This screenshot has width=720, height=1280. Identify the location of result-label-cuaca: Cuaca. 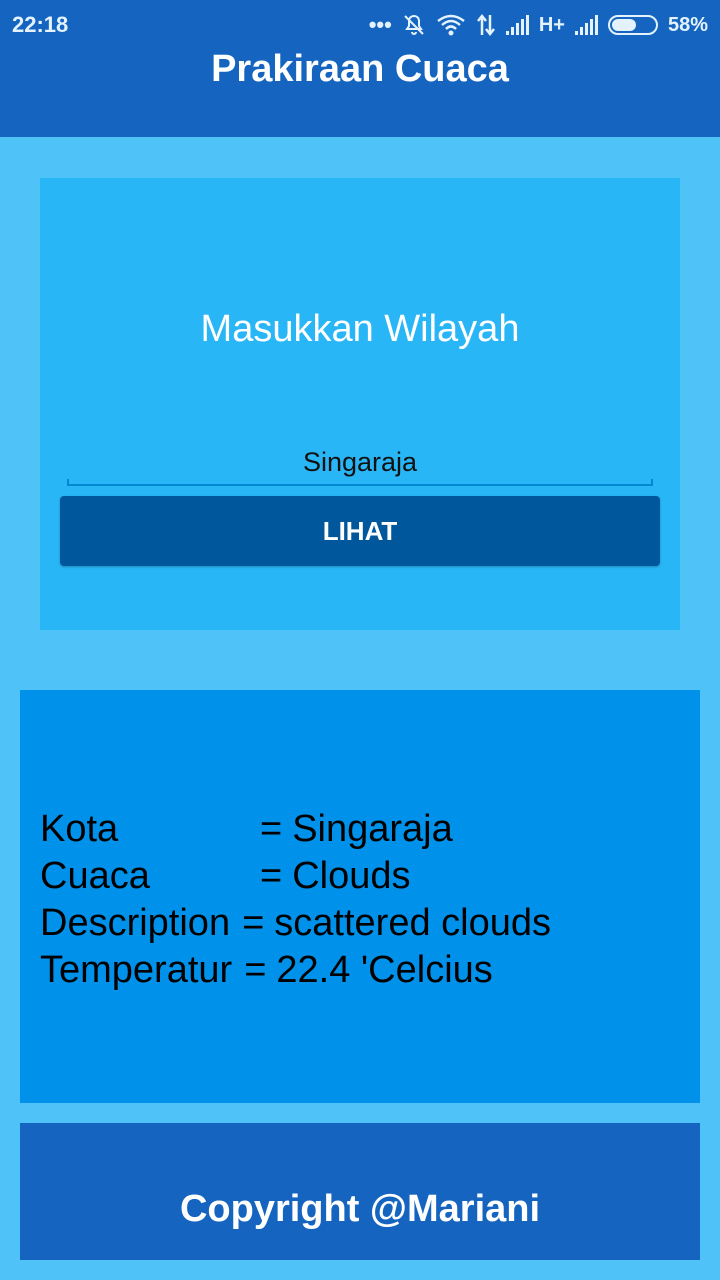
(95, 876).